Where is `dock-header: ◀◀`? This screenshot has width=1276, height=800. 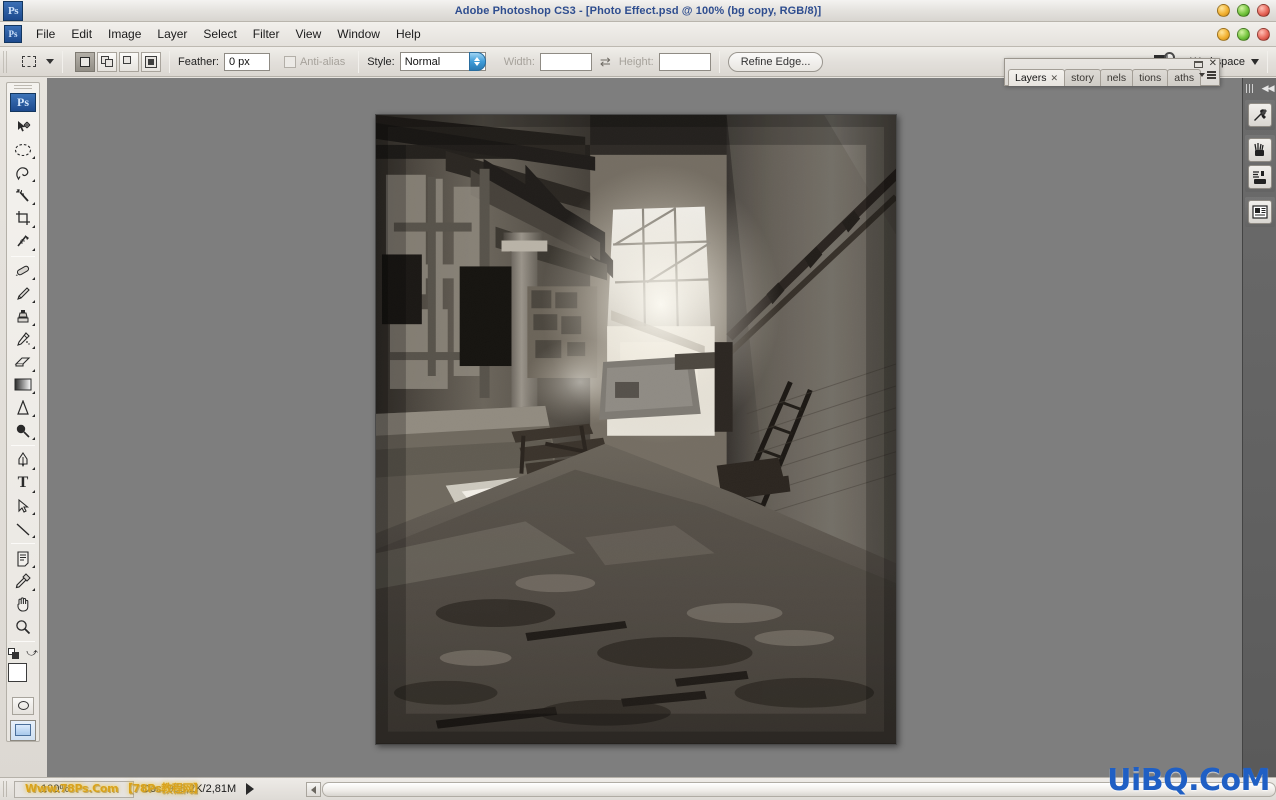
dock-header: ◀◀ is located at coordinates (1260, 88).